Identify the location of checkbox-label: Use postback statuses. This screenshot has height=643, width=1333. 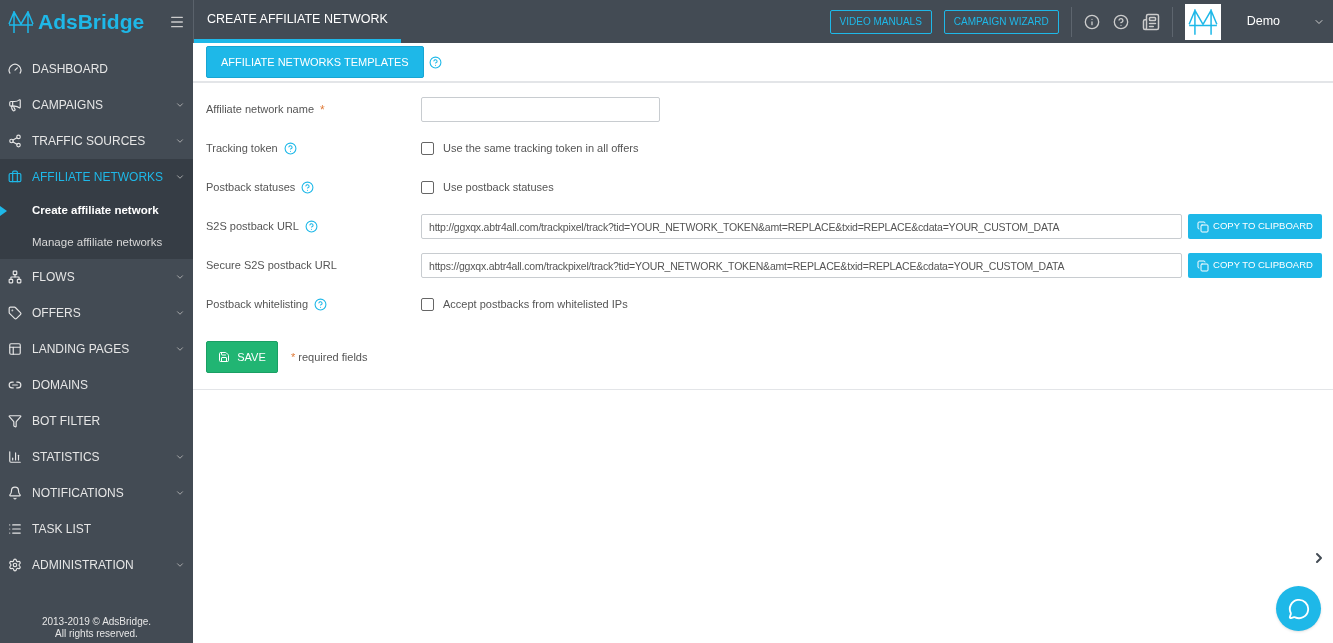
(498, 188).